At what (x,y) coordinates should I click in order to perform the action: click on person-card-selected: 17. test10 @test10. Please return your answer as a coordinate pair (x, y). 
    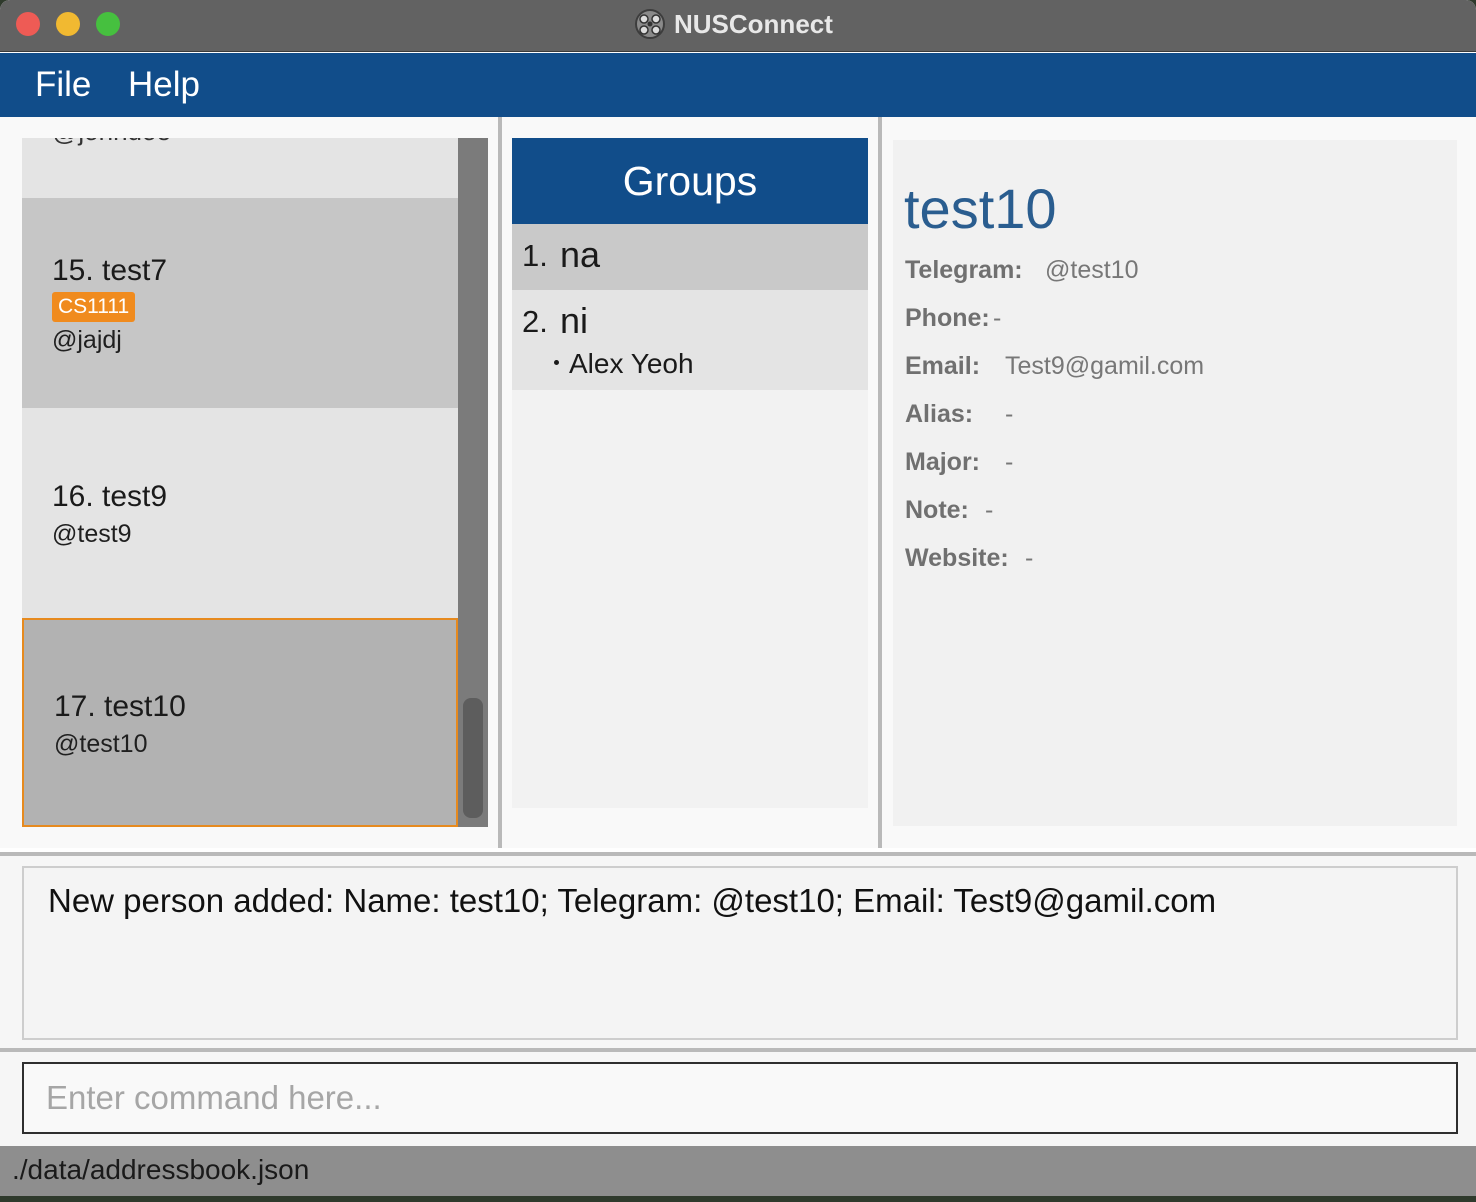
    Looking at the image, I should click on (240, 722).